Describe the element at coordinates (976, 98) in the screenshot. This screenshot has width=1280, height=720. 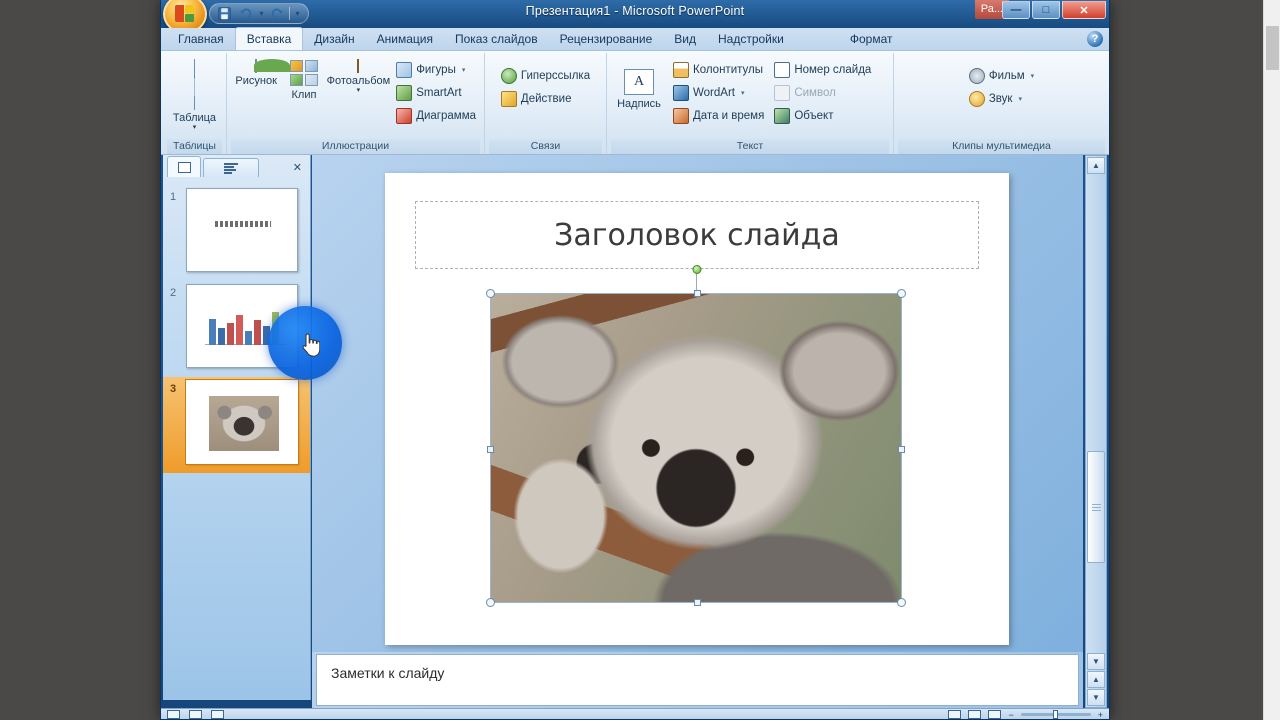
I see `sound-icon` at that location.